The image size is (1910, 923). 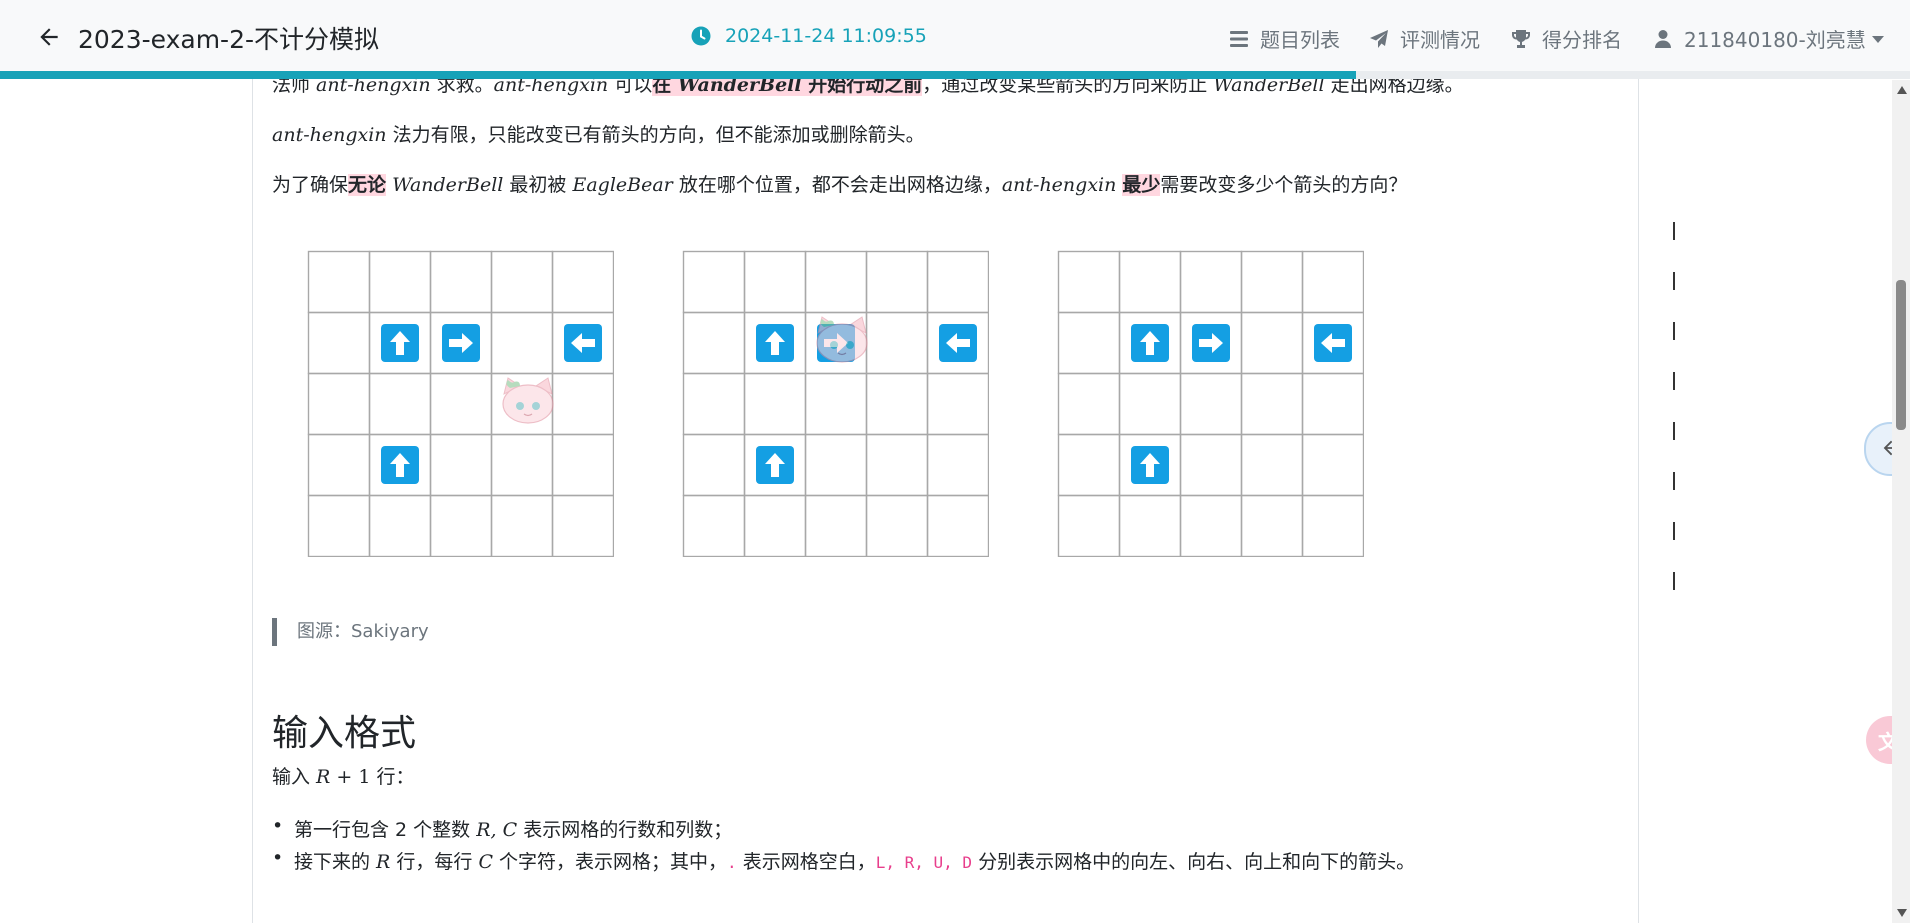 What do you see at coordinates (1877, 39) in the screenshot?
I see `chevron-down-icon` at bounding box center [1877, 39].